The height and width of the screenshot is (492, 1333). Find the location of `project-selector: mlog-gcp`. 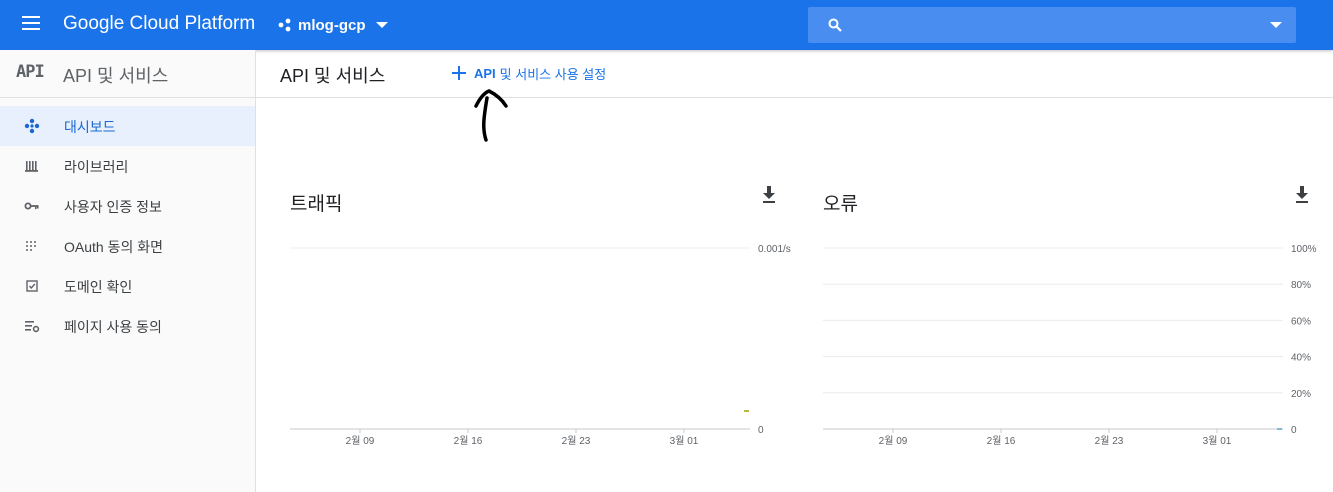

project-selector: mlog-gcp is located at coordinates (333, 25).